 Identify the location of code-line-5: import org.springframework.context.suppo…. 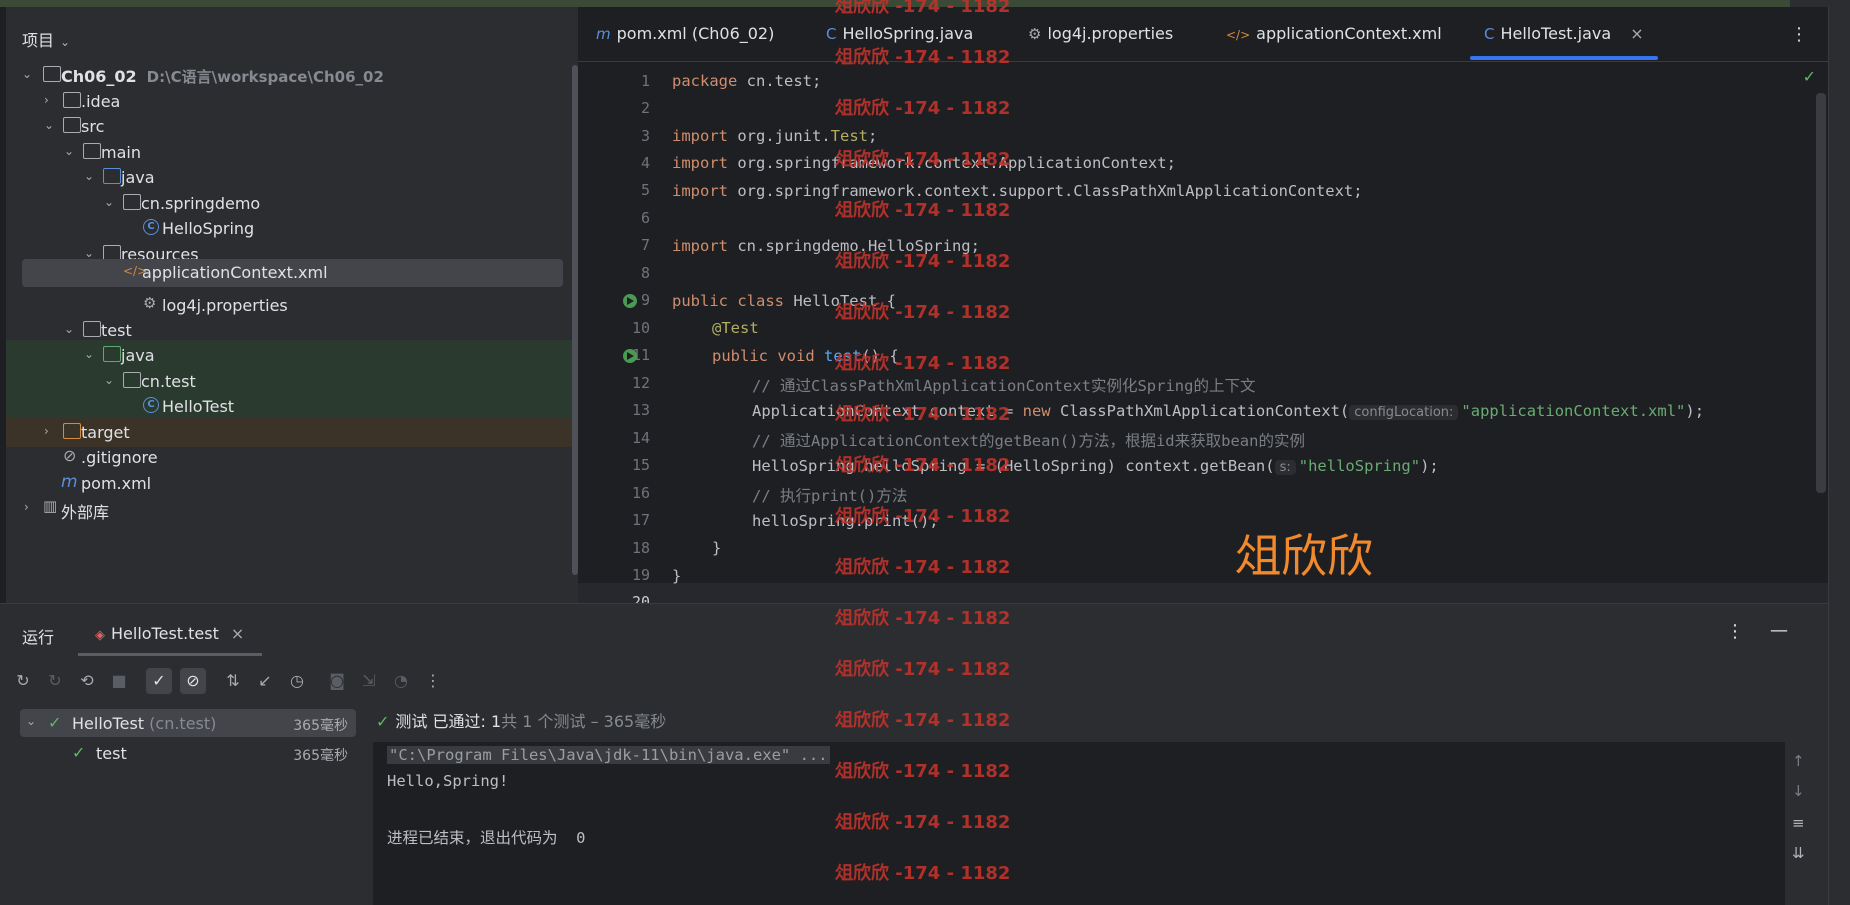
(1017, 191).